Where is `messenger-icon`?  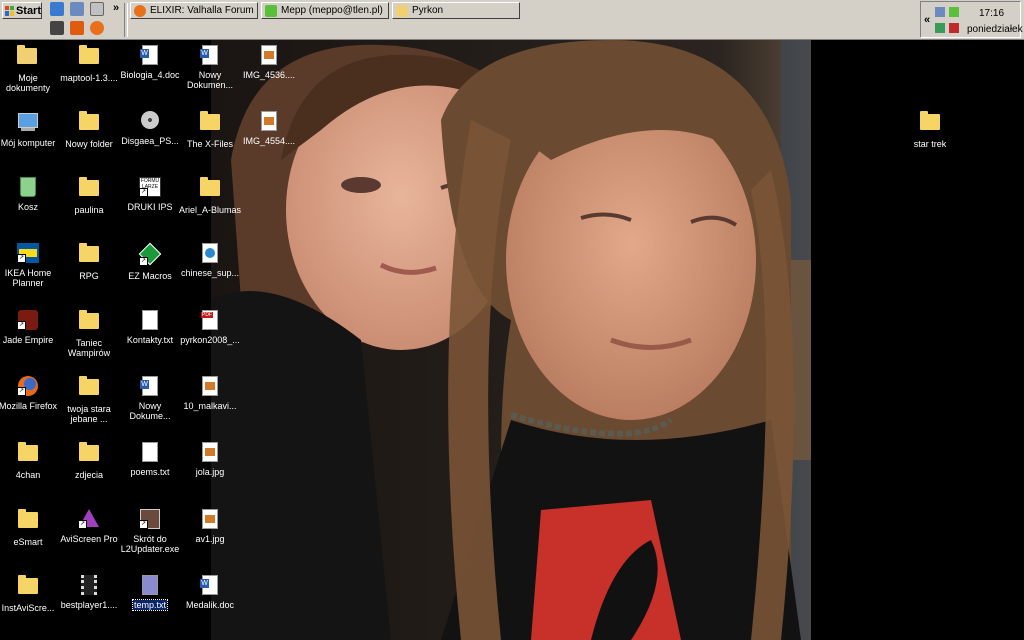
messenger-icon is located at coordinates (954, 12).